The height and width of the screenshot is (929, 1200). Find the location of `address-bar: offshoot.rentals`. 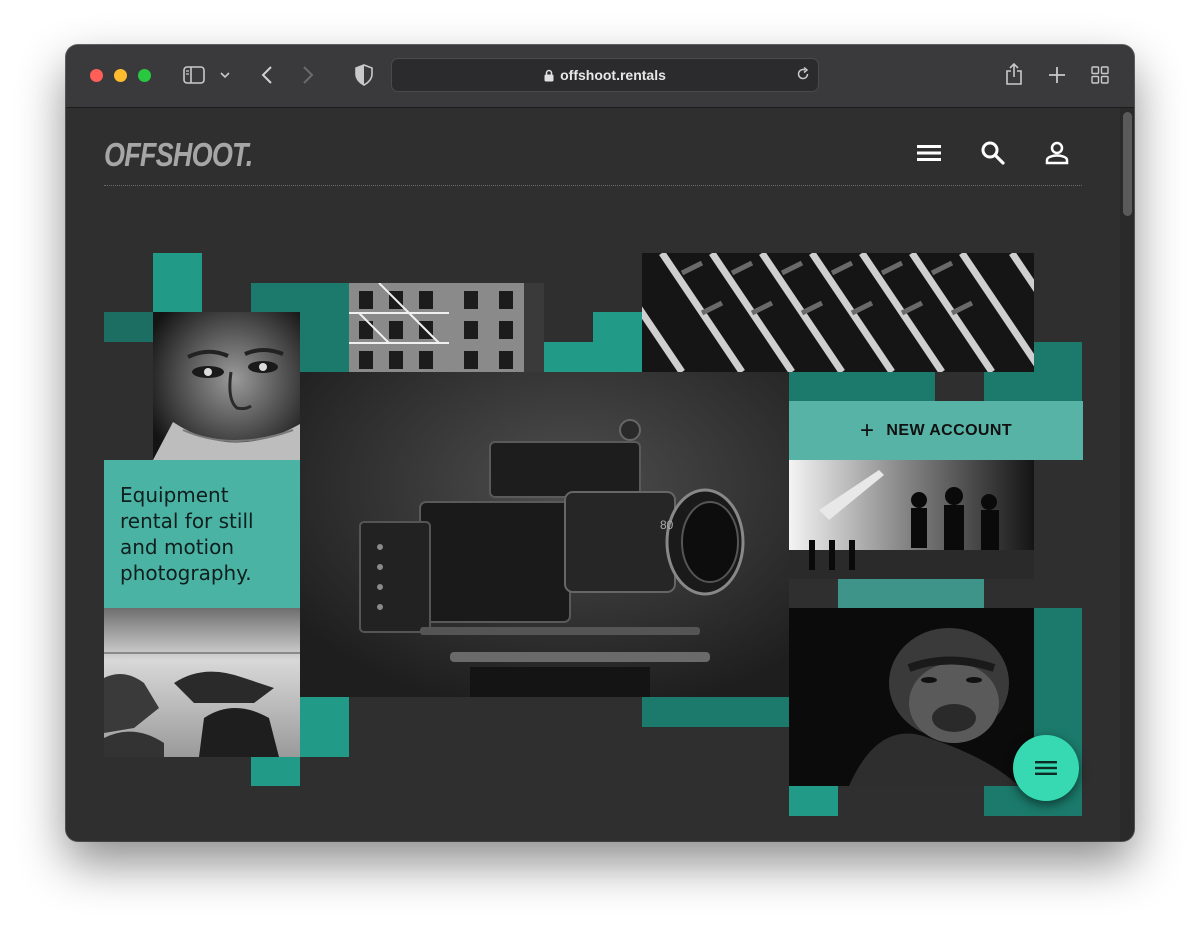

address-bar: offshoot.rentals is located at coordinates (605, 75).